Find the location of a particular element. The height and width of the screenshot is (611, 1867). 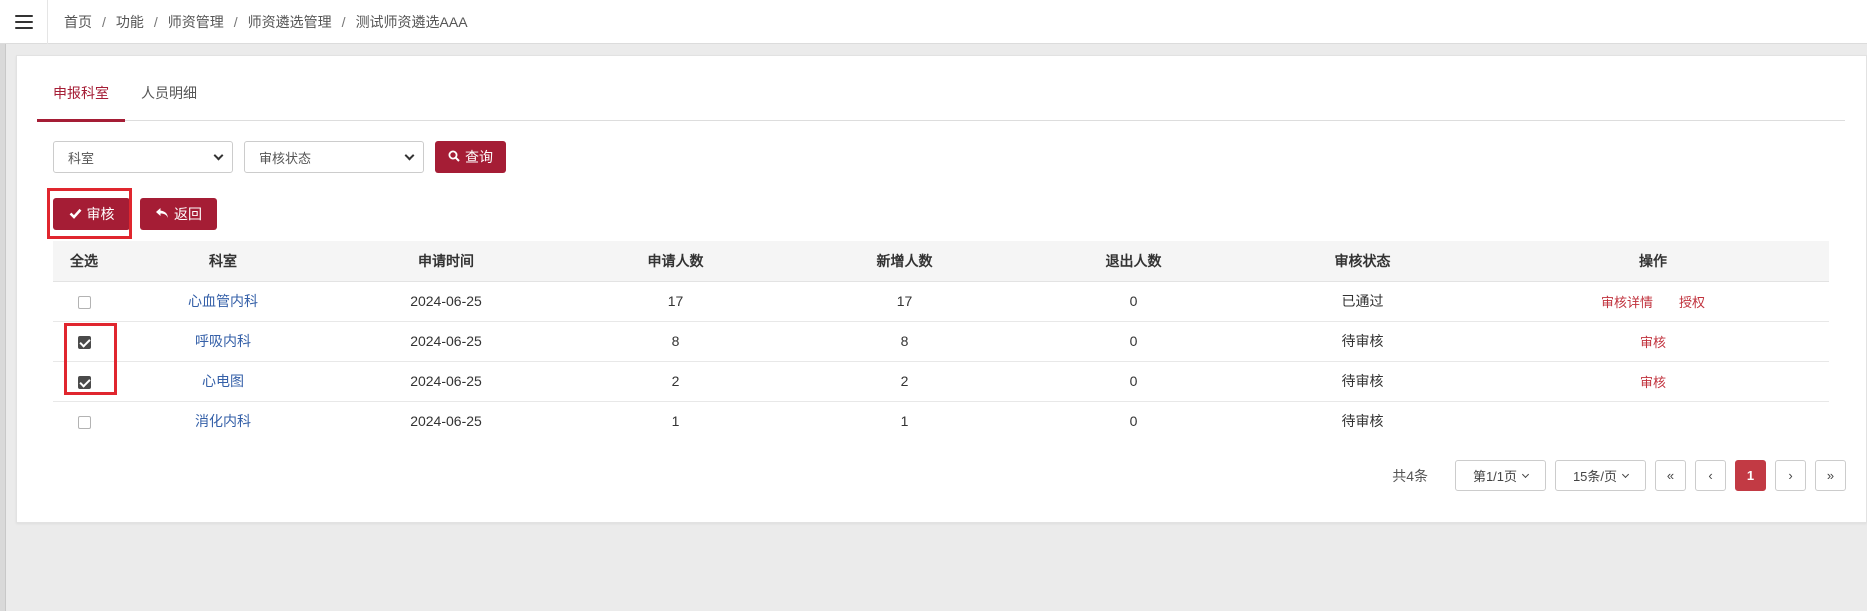

query-button: 查询 is located at coordinates (470, 157).